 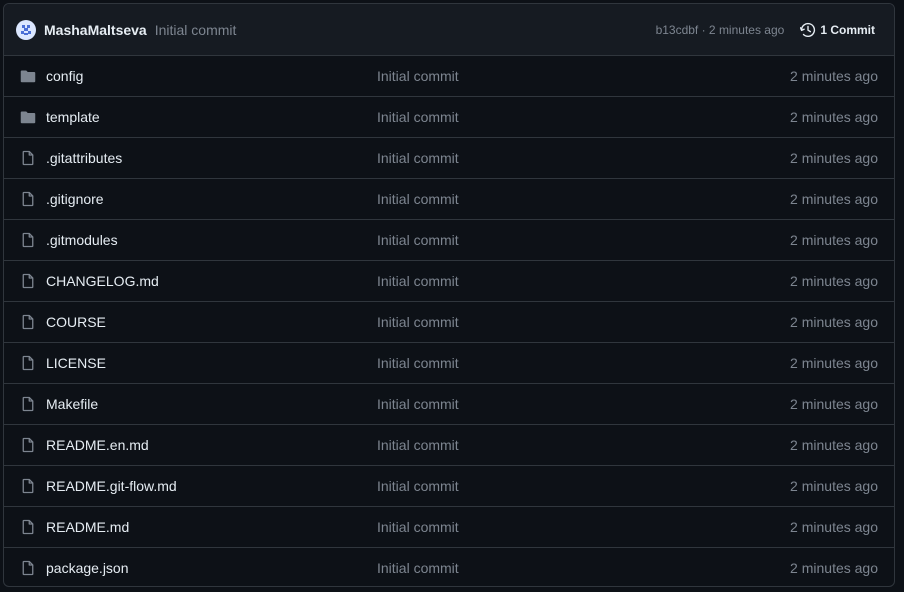 I want to click on avatar, so click(x=26, y=29).